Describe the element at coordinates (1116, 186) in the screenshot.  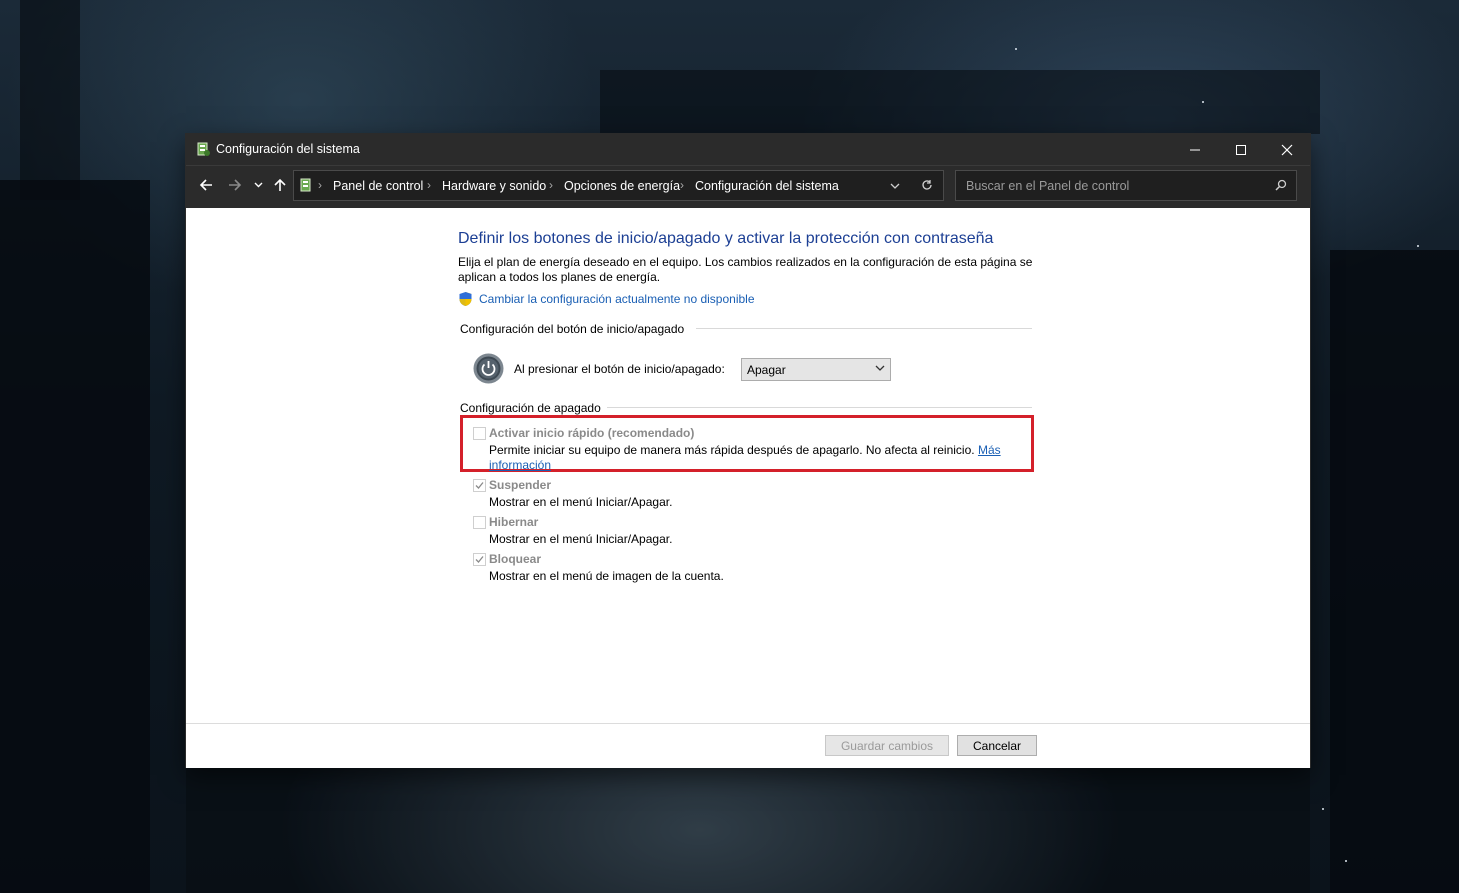
I see `search-input` at that location.